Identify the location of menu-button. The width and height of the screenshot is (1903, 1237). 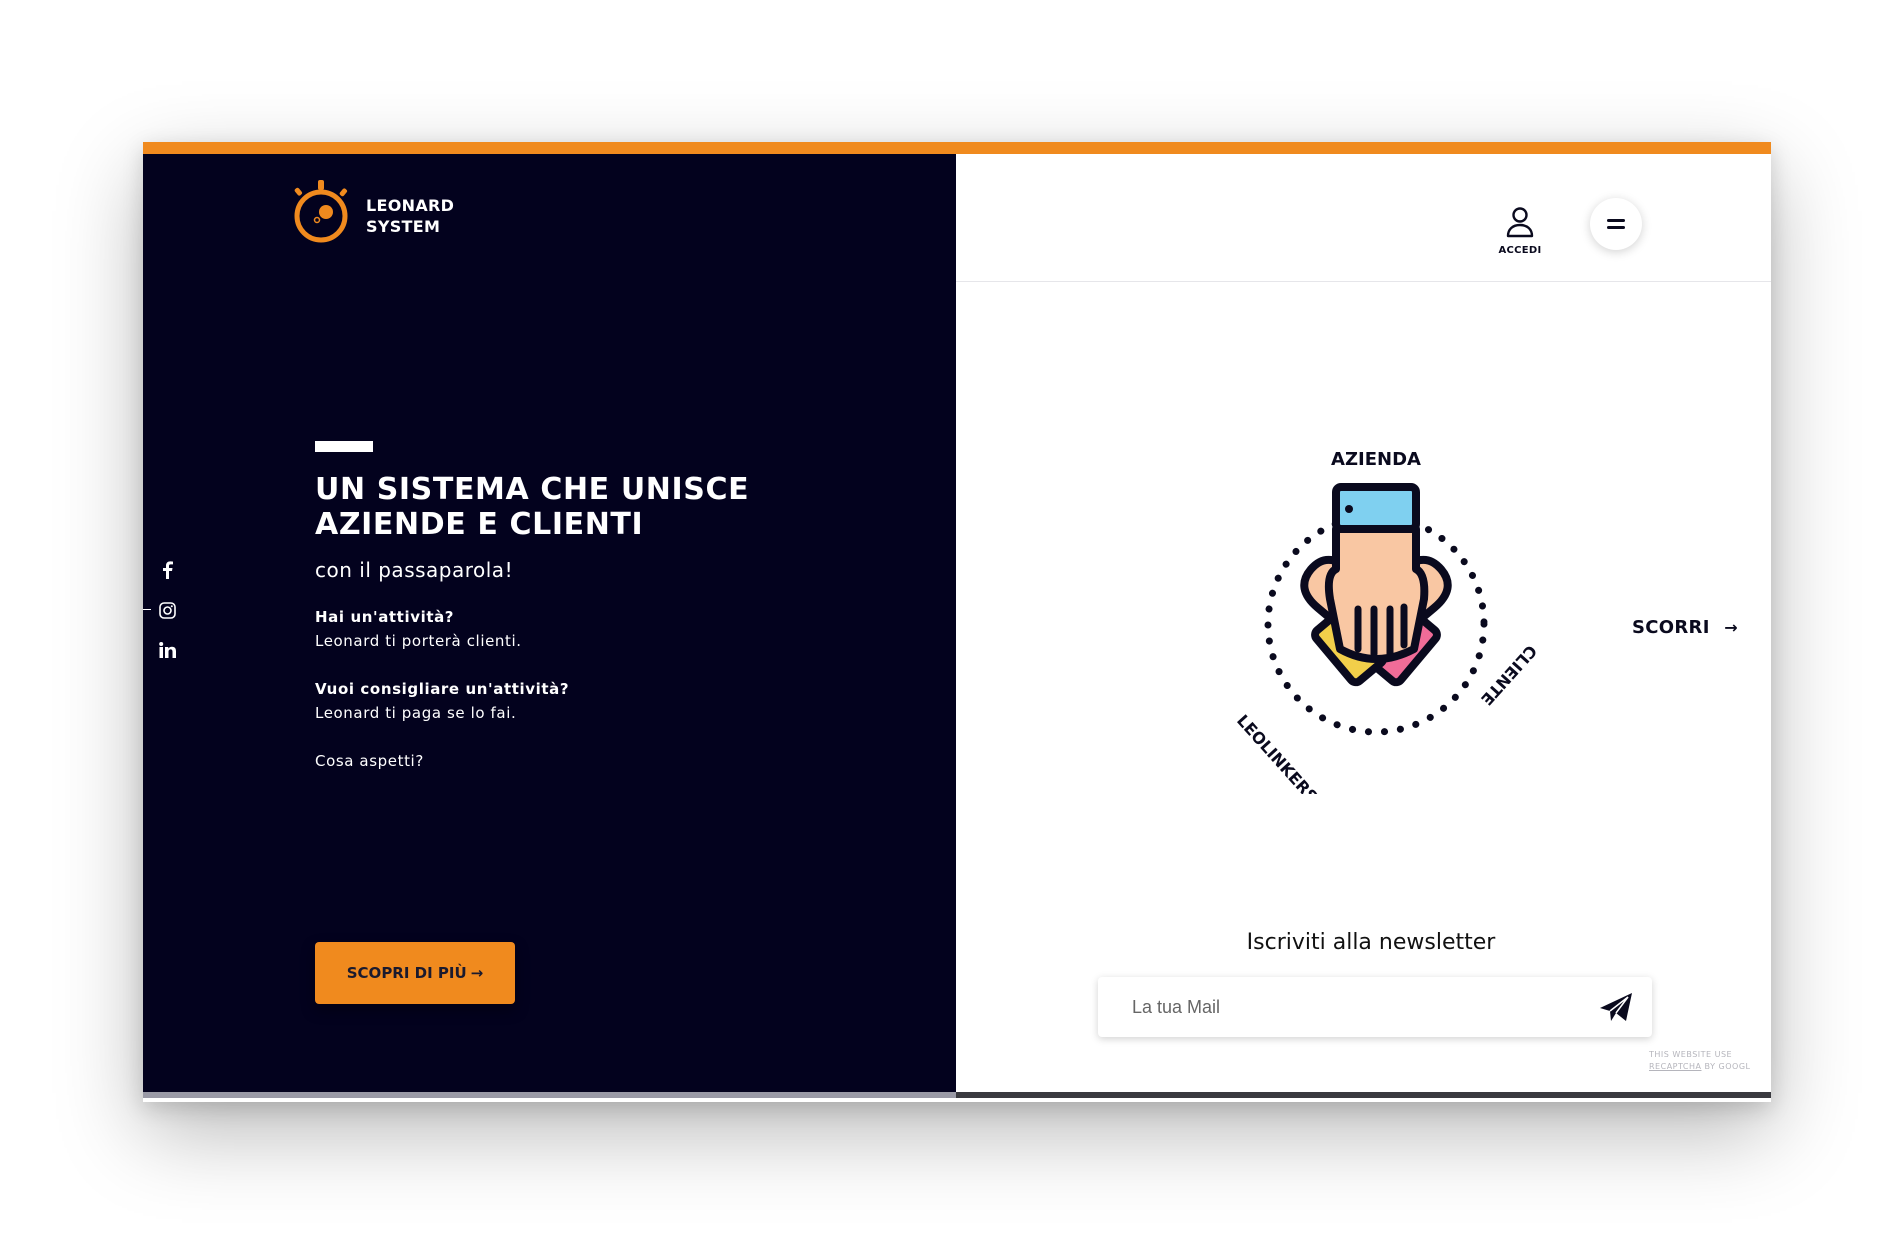
(1616, 224).